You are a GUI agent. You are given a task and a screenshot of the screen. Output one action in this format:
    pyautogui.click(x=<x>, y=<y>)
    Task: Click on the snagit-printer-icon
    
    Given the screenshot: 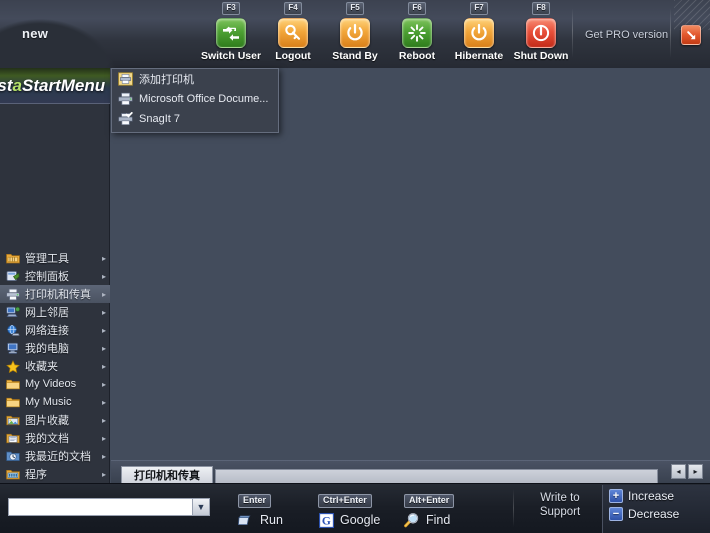 What is the action you would take?
    pyautogui.click(x=125, y=119)
    